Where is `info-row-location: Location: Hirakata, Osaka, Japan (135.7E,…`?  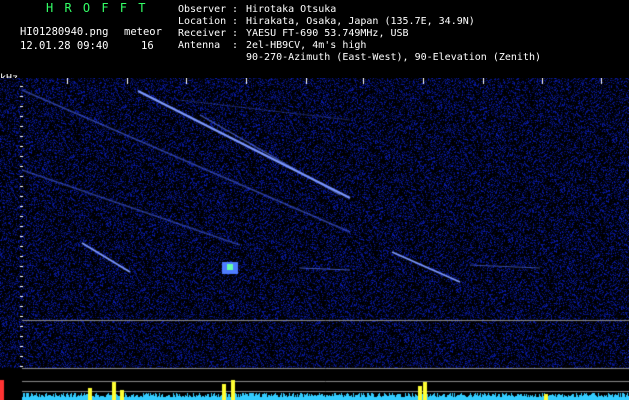 info-row-location: Location: Hirakata, Osaka, Japan (135.7E,… is located at coordinates (359, 22).